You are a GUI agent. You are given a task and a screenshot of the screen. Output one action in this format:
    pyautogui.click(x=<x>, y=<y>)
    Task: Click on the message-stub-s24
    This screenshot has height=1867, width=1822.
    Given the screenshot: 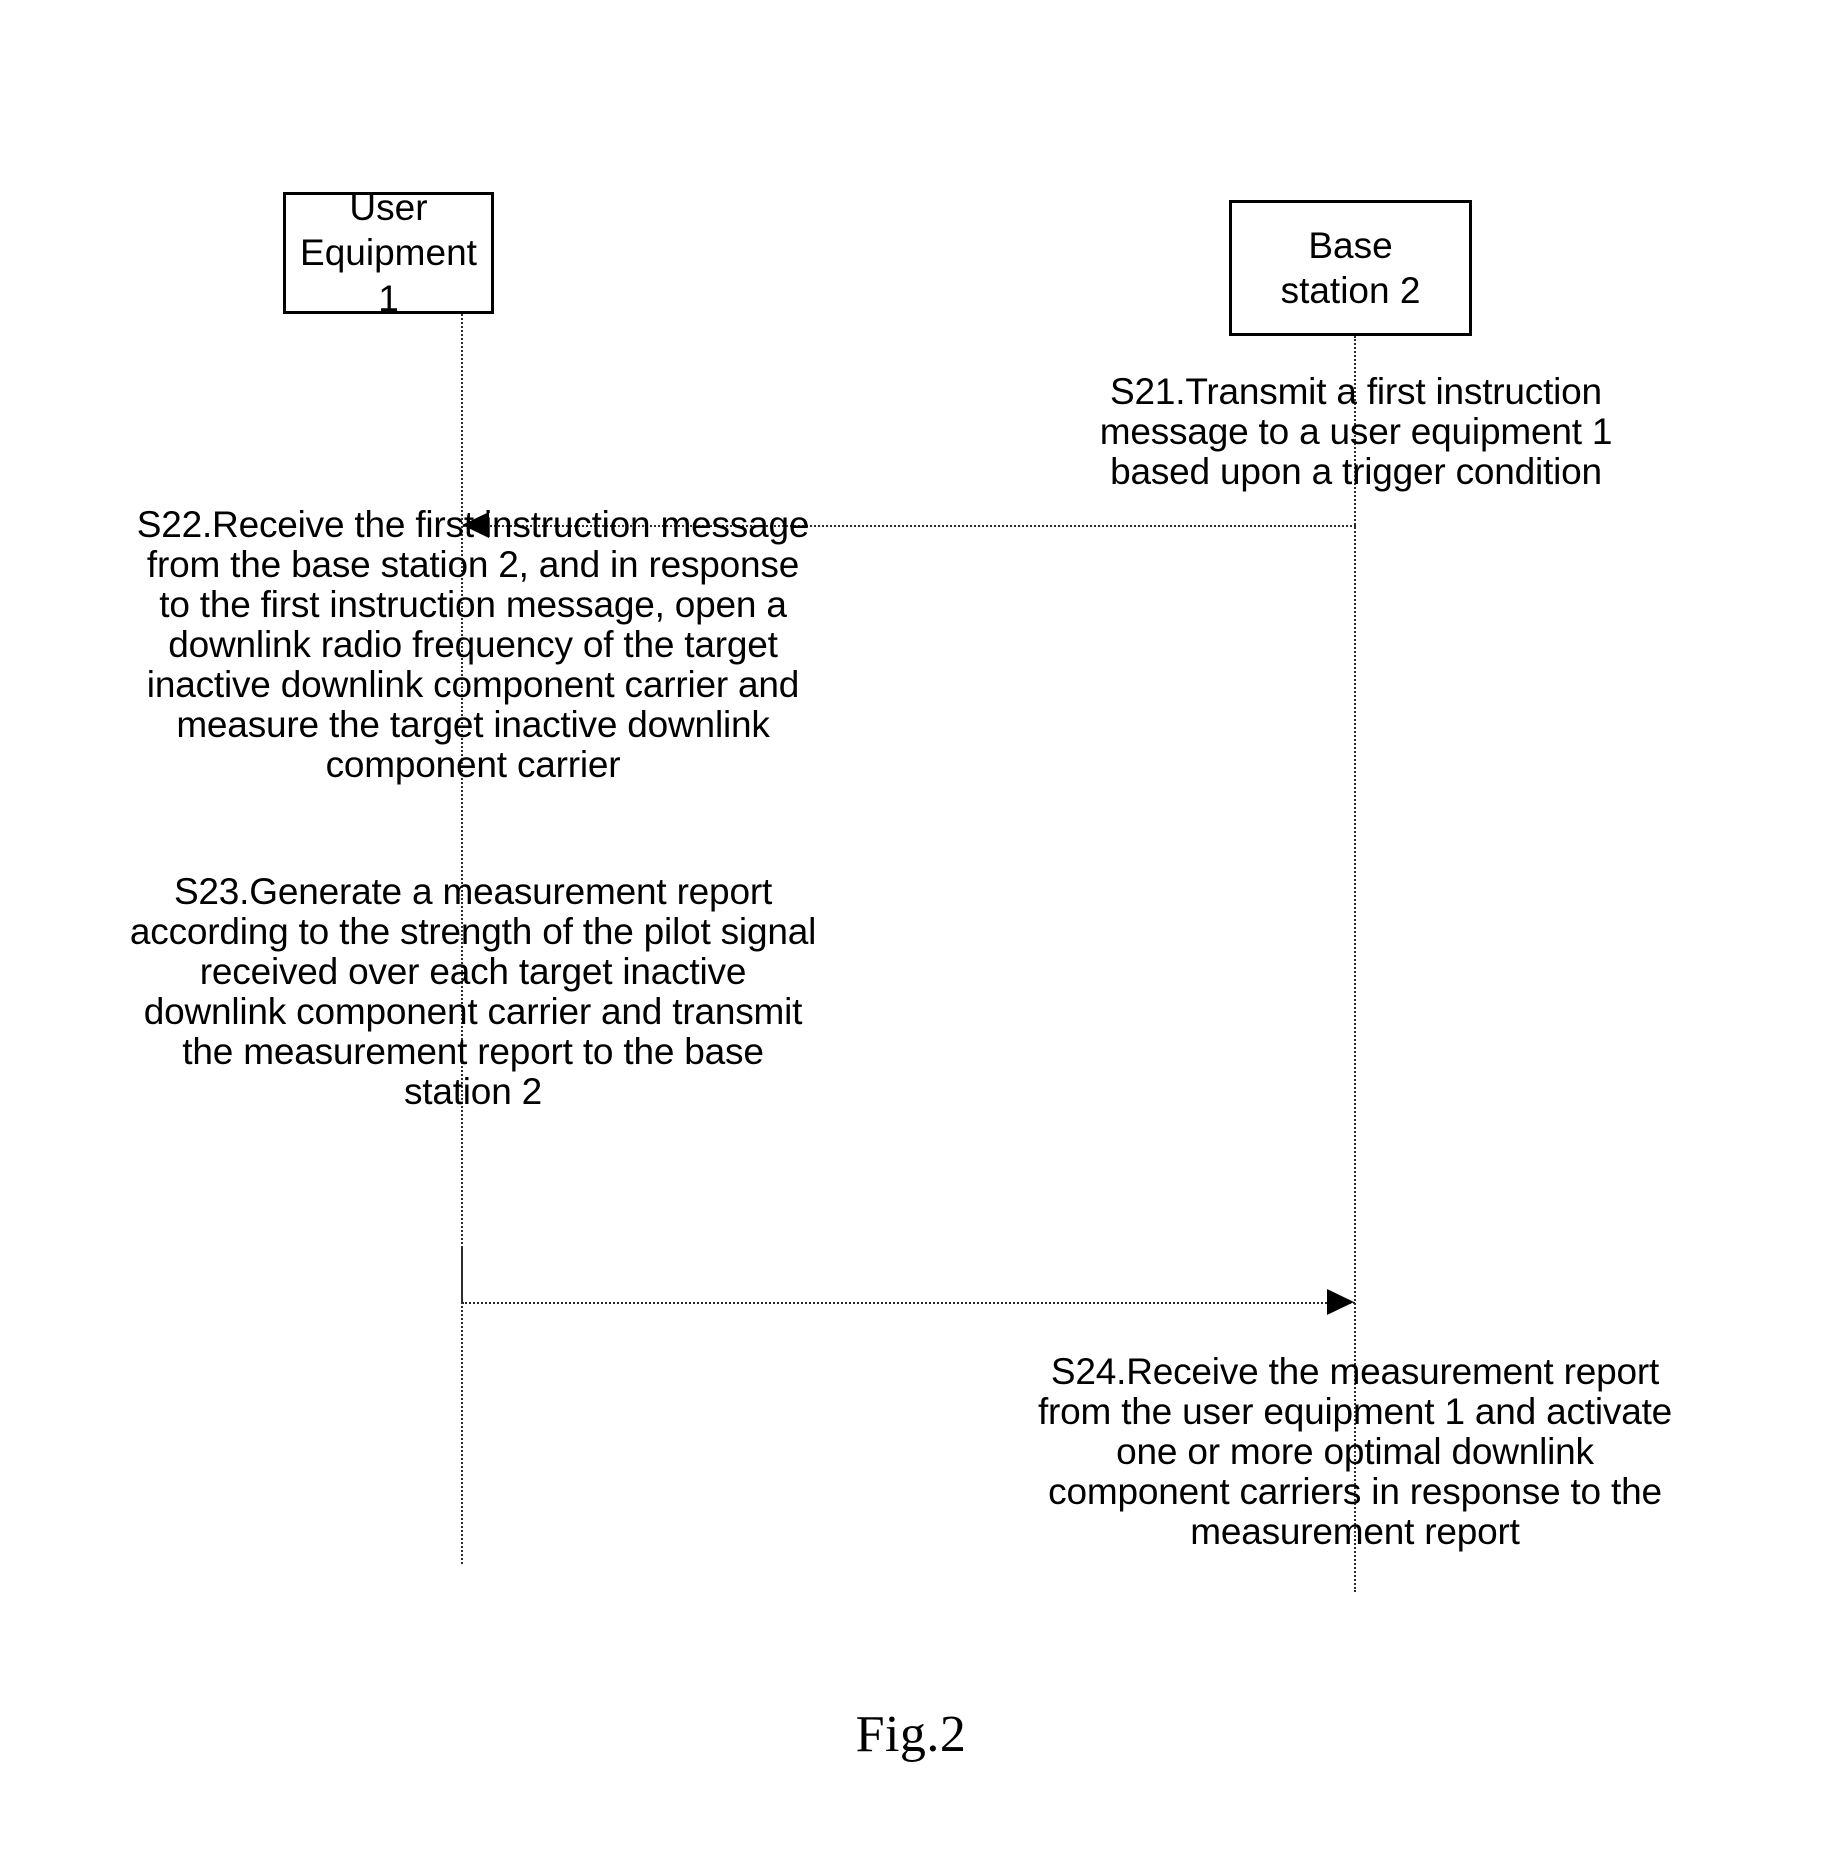 What is the action you would take?
    pyautogui.click(x=462, y=1275)
    